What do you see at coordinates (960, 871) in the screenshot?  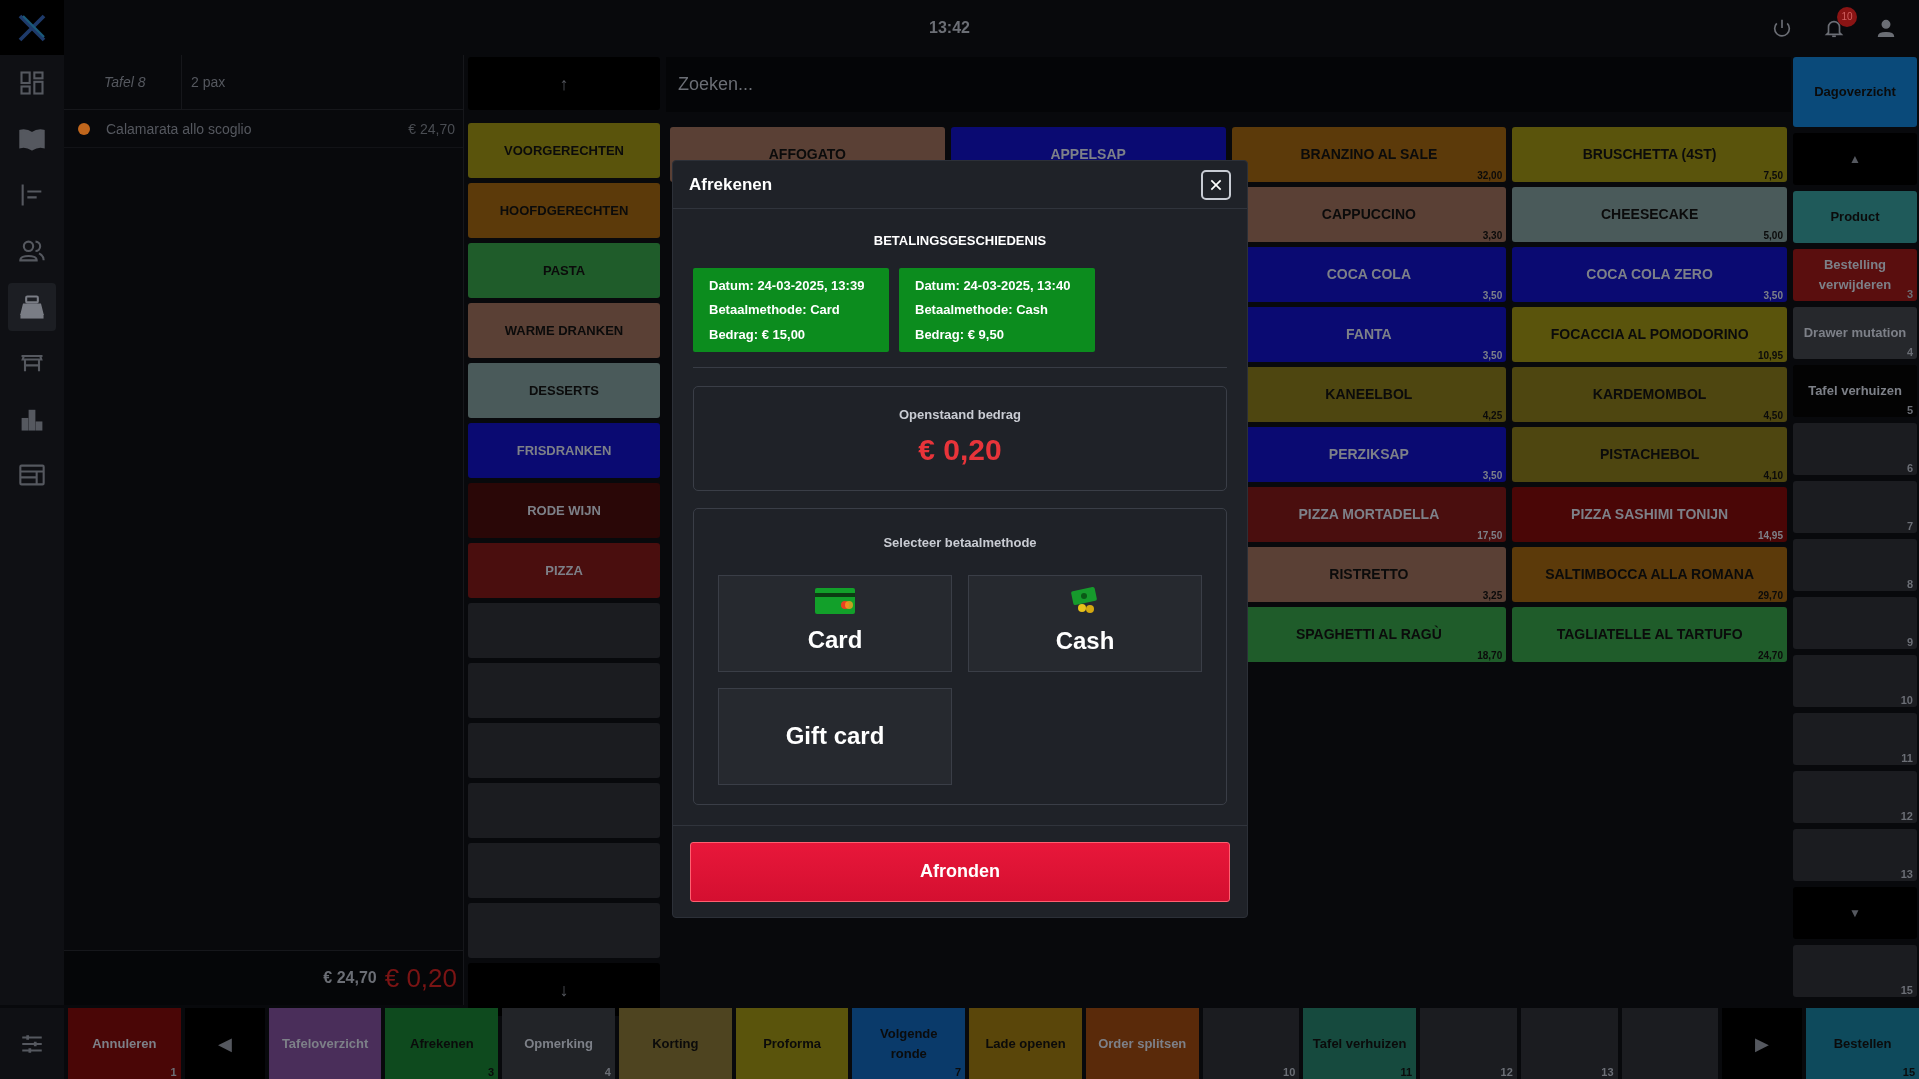 I see `confirm-button: Afronden` at bounding box center [960, 871].